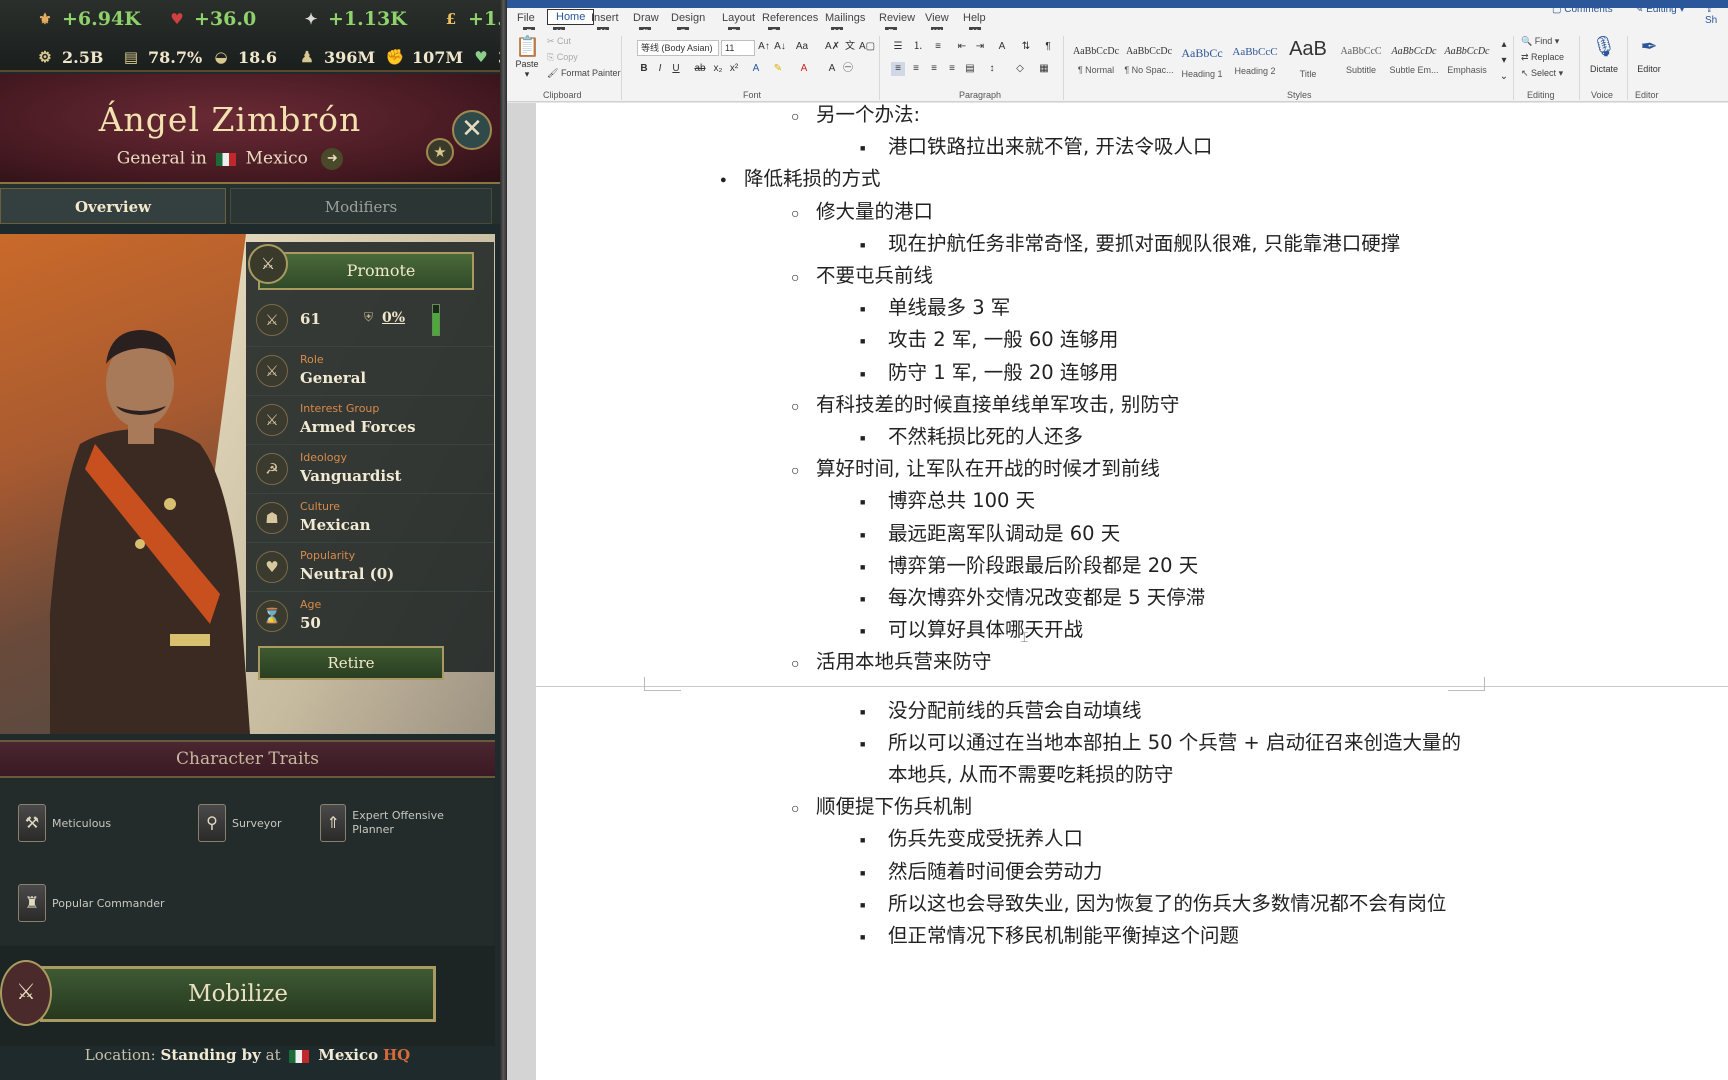  What do you see at coordinates (1174, 743) in the screenshot?
I see `list-item: 所以可以通过在当地本部拍上 50 个兵营 + 启动征召来创造大量的` at bounding box center [1174, 743].